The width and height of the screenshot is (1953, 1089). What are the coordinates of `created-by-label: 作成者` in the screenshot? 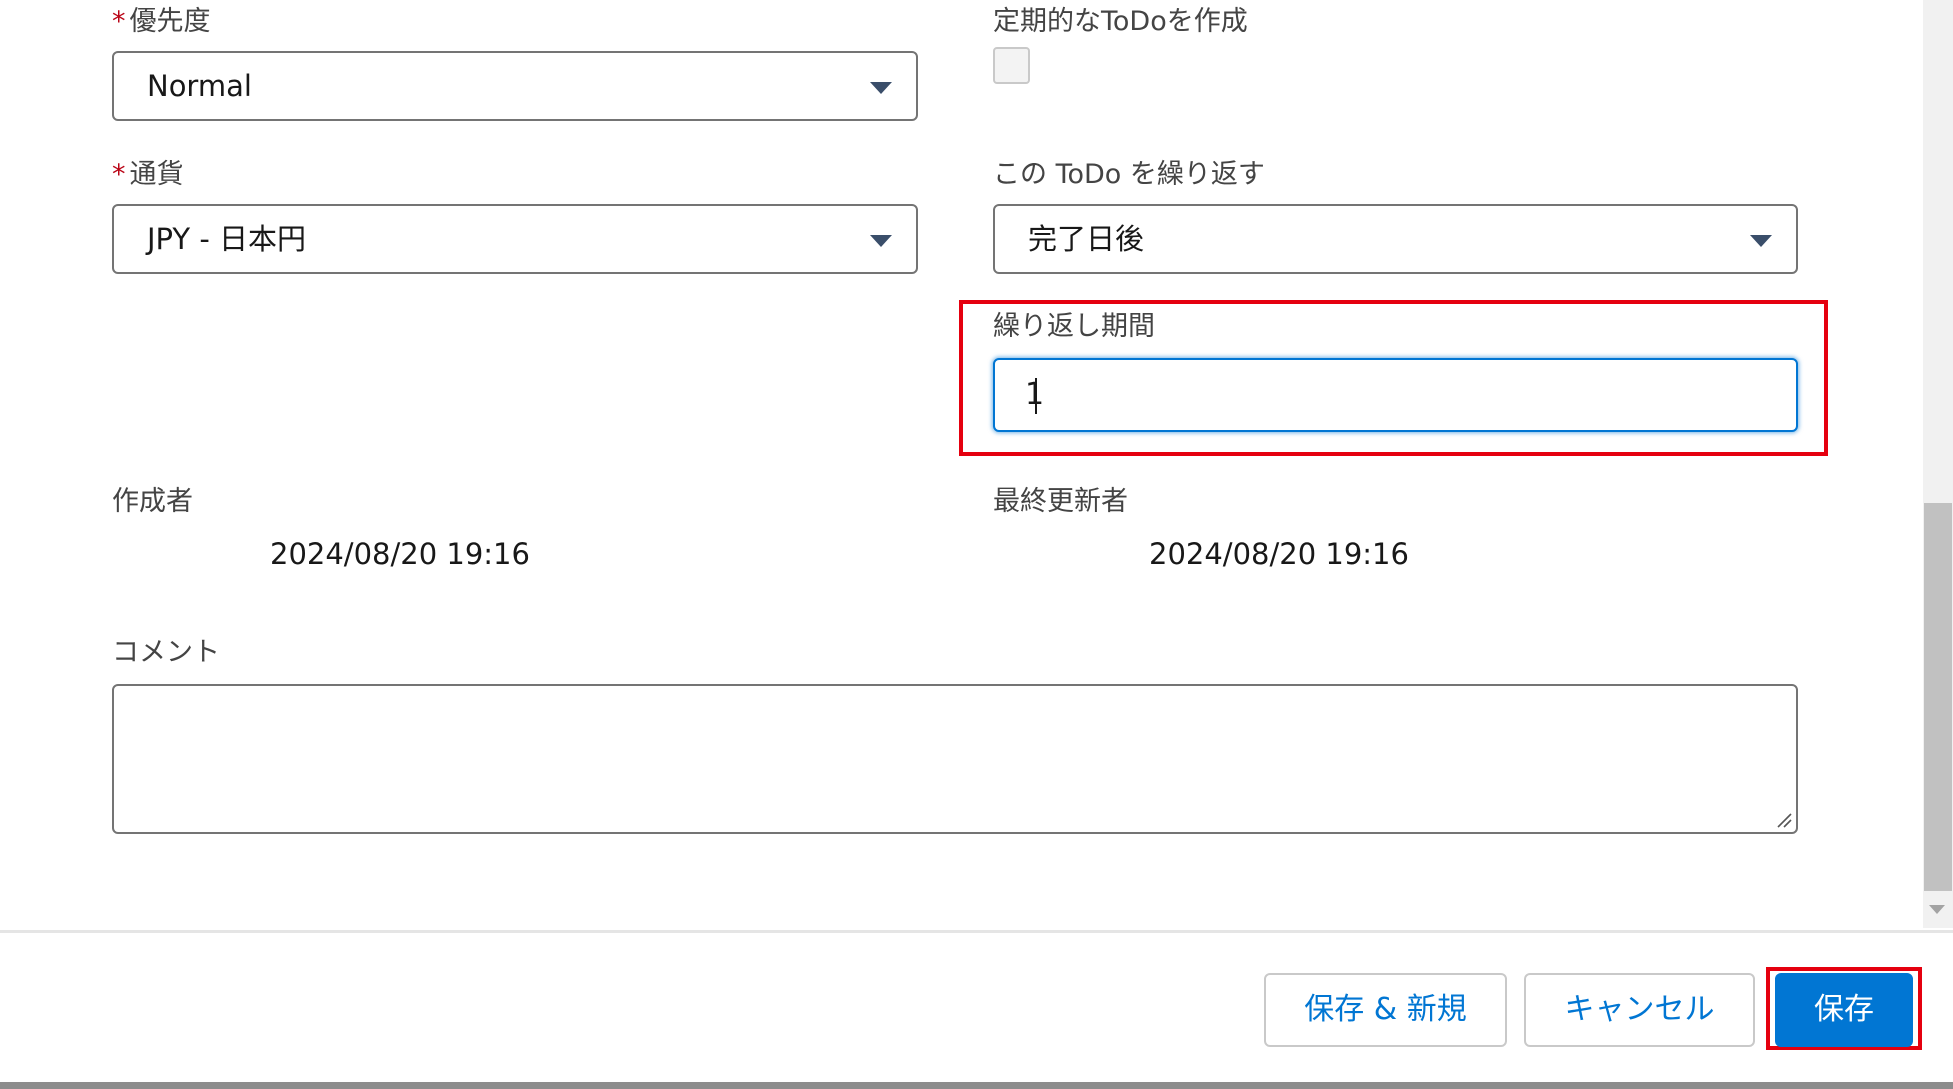 It's located at (152, 501).